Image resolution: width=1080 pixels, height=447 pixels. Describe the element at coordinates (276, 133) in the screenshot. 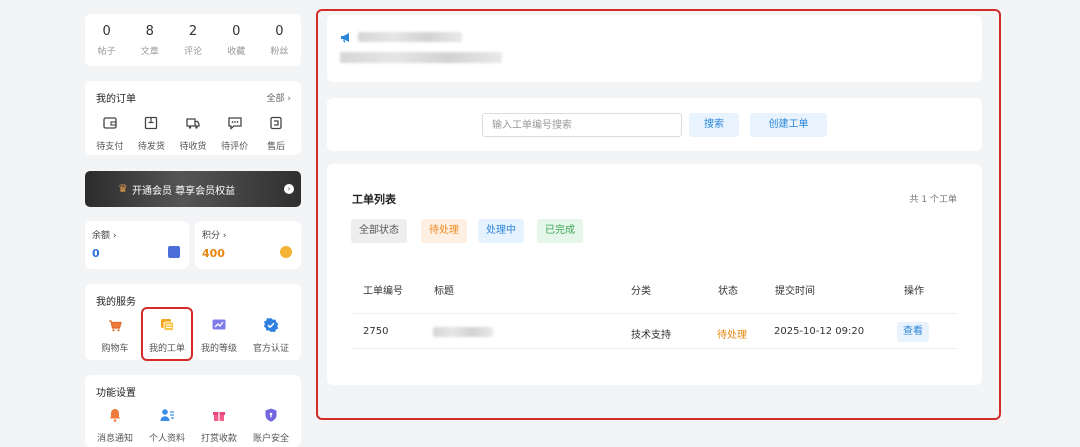

I see `order-after-sale: 售后` at that location.